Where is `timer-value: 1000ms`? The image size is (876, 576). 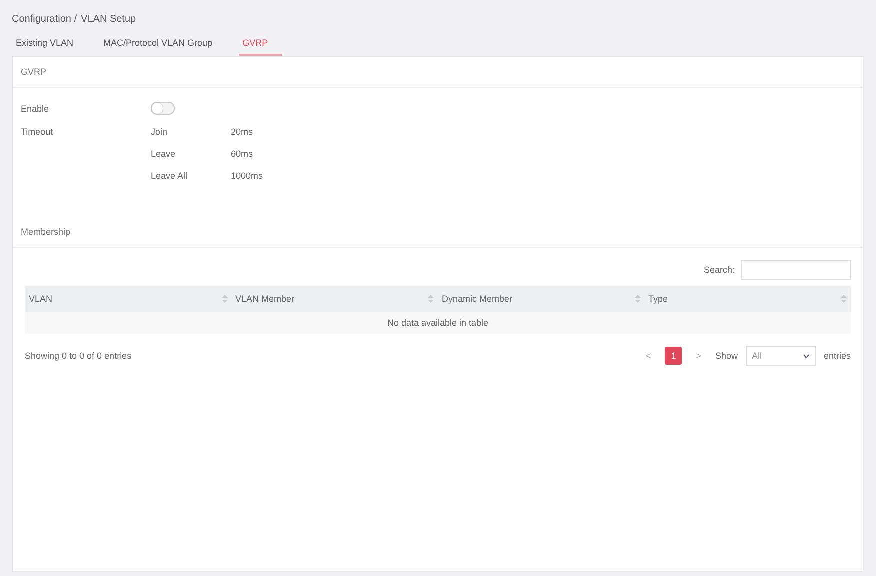
timer-value: 1000ms is located at coordinates (247, 176).